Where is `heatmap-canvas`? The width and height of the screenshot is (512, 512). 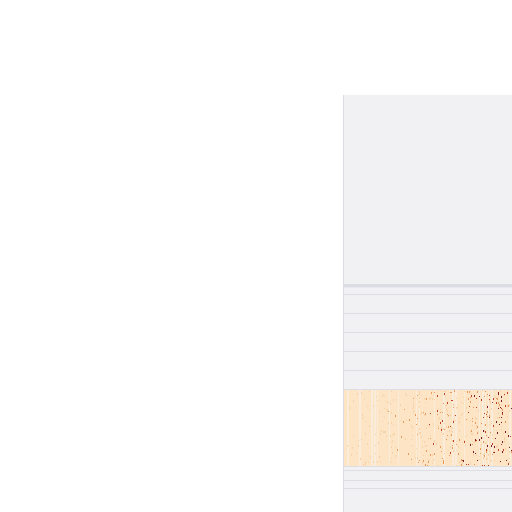 heatmap-canvas is located at coordinates (429, 428).